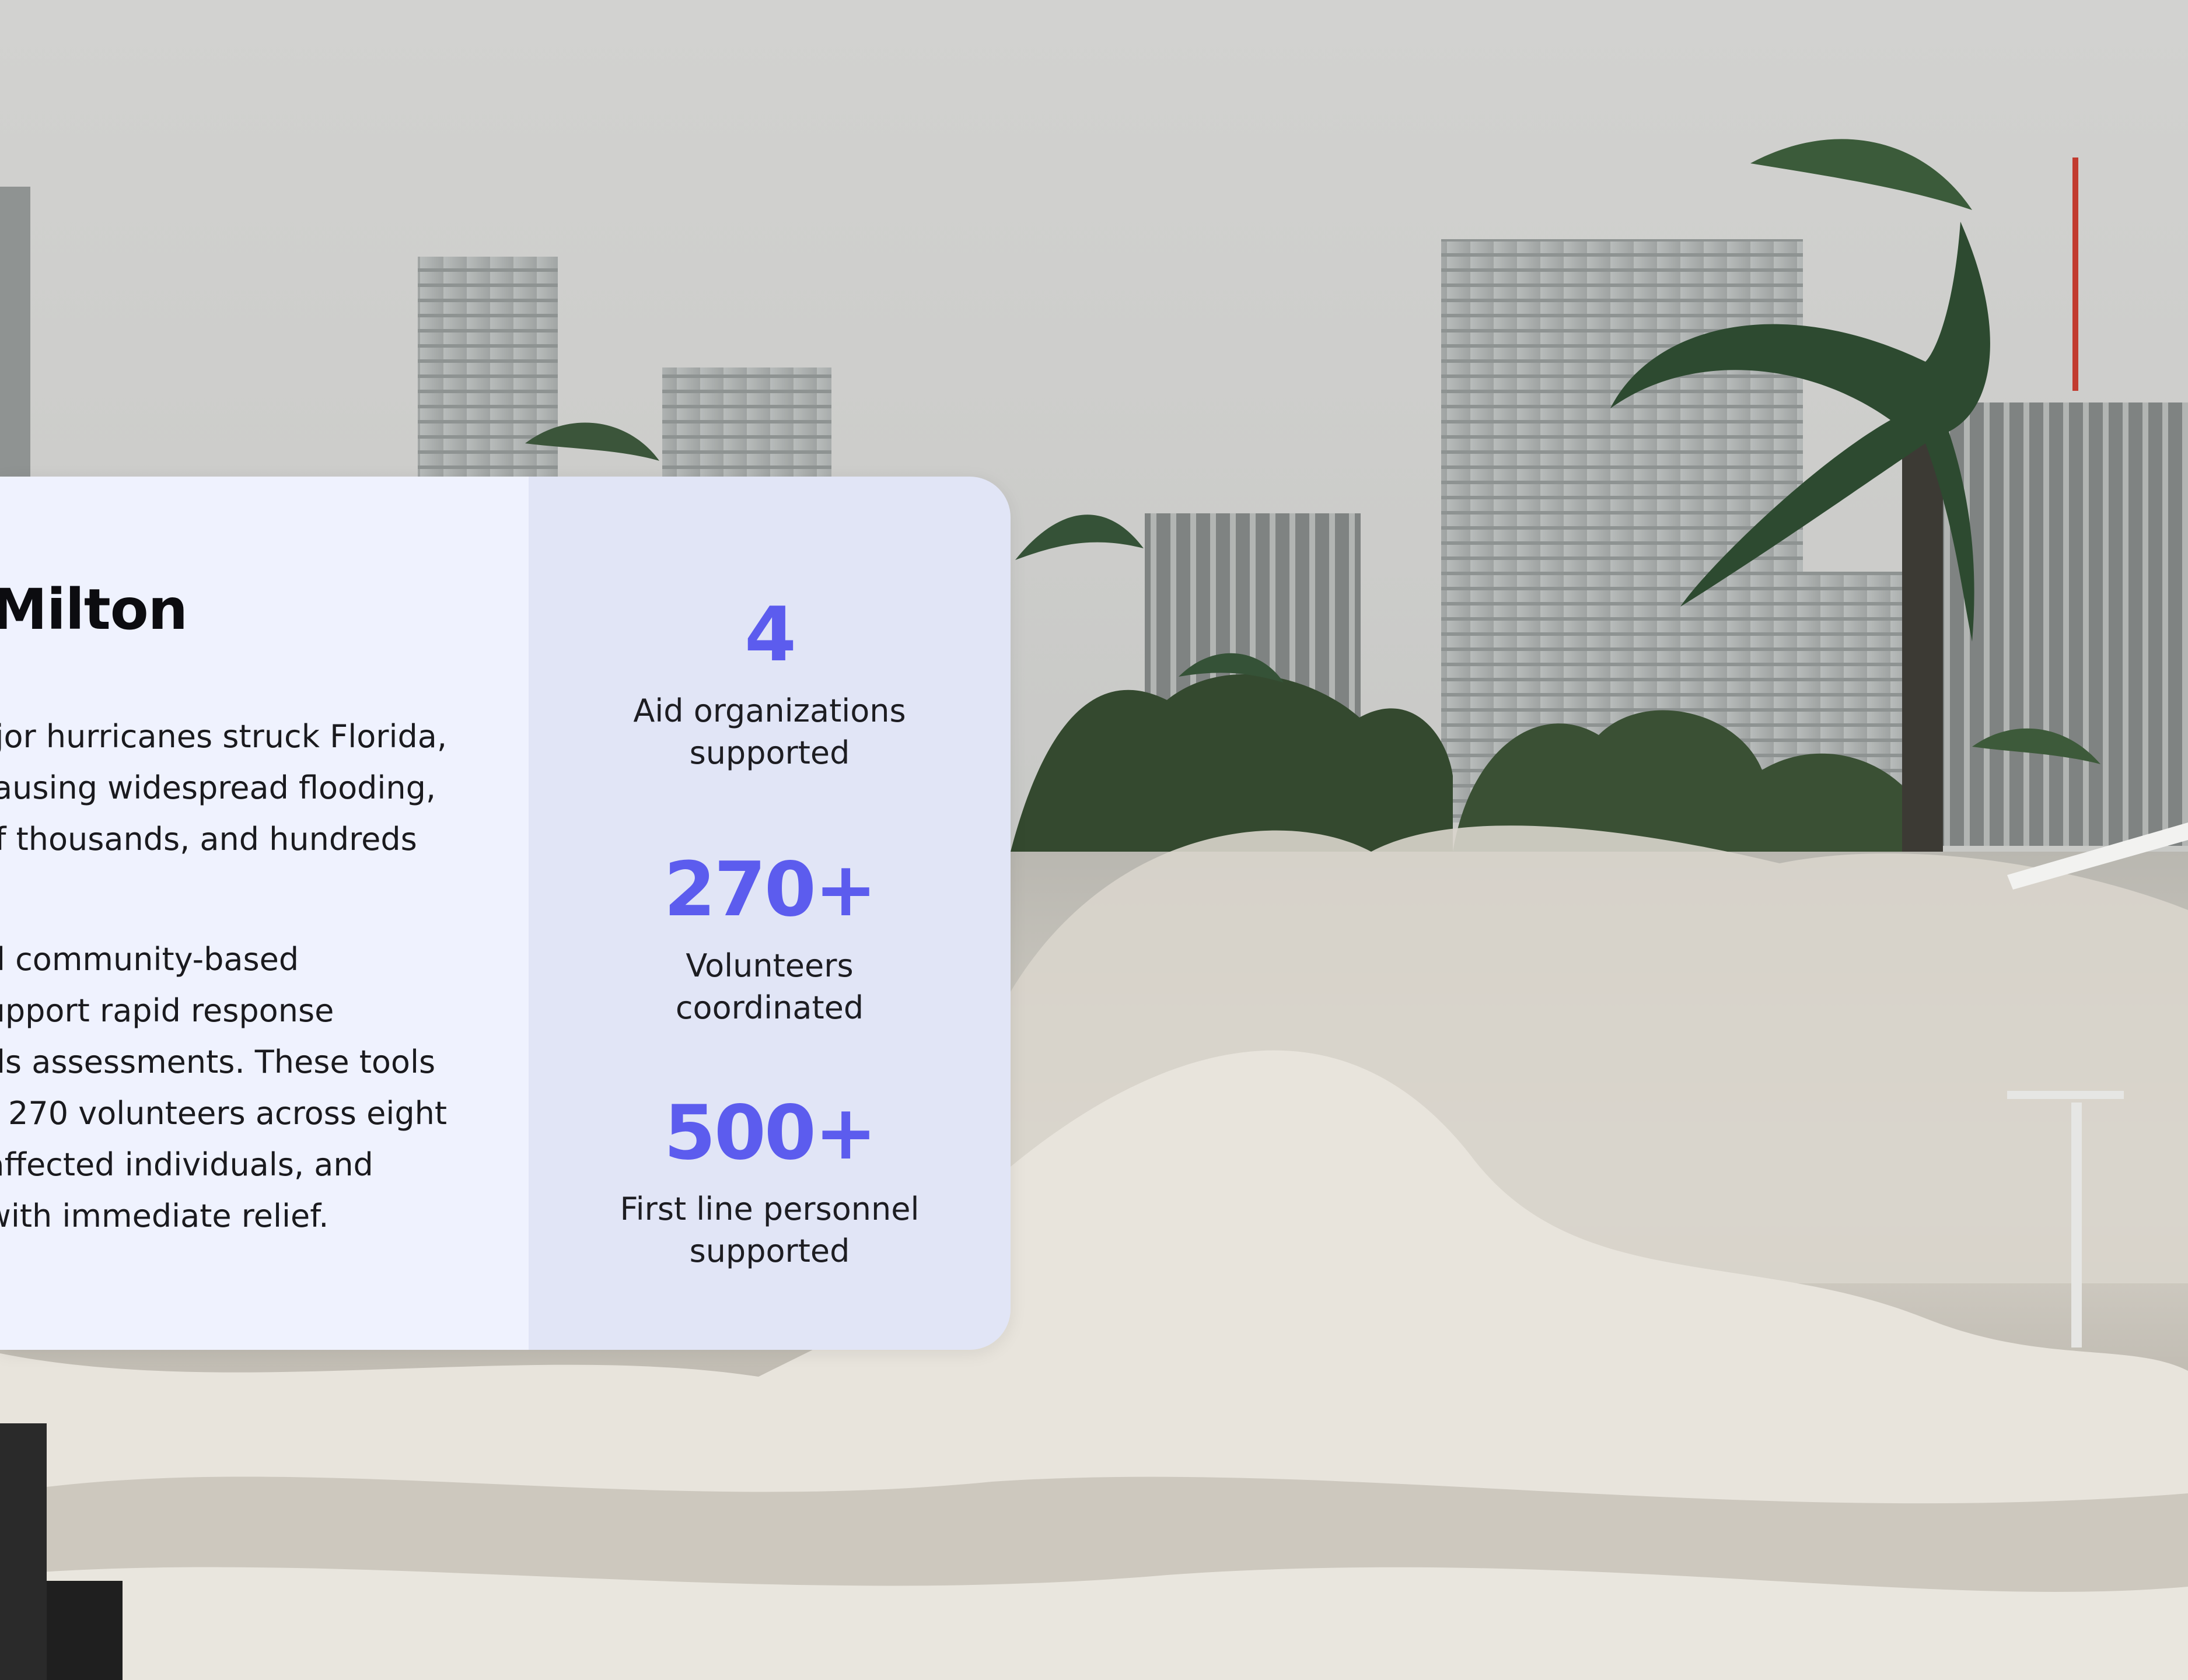  Describe the element at coordinates (218, 787) in the screenshot. I see `paragraph-line: causing widespread flooding,` at that location.